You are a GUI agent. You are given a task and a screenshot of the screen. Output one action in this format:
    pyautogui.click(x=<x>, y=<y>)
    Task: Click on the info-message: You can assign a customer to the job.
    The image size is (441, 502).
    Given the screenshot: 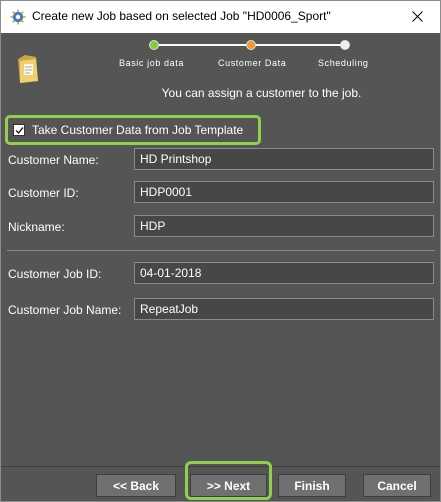 What is the action you would take?
    pyautogui.click(x=261, y=93)
    